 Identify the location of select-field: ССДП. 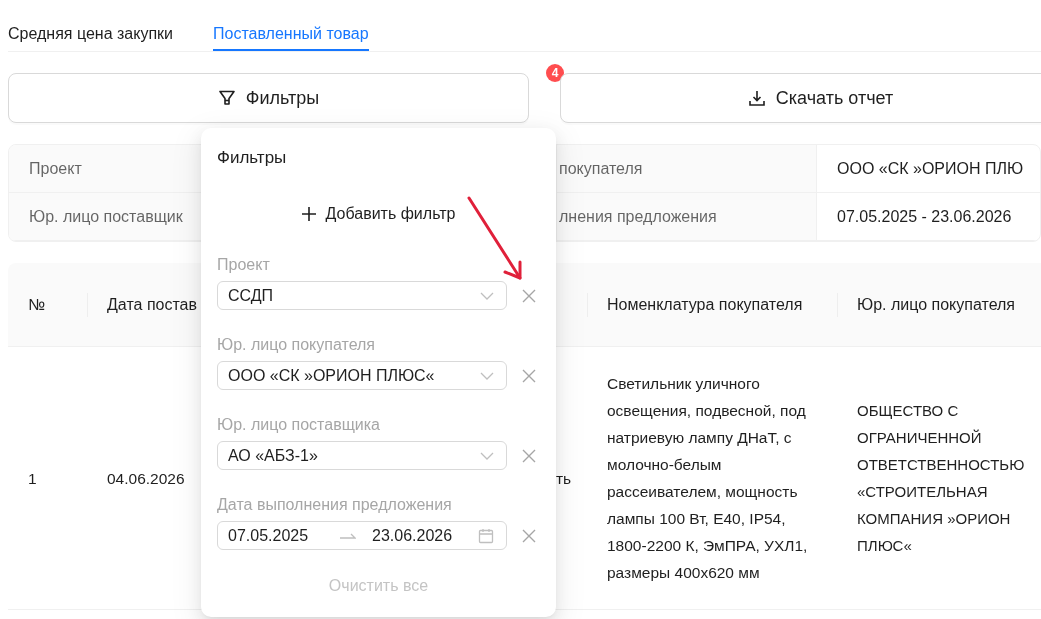
(362, 295).